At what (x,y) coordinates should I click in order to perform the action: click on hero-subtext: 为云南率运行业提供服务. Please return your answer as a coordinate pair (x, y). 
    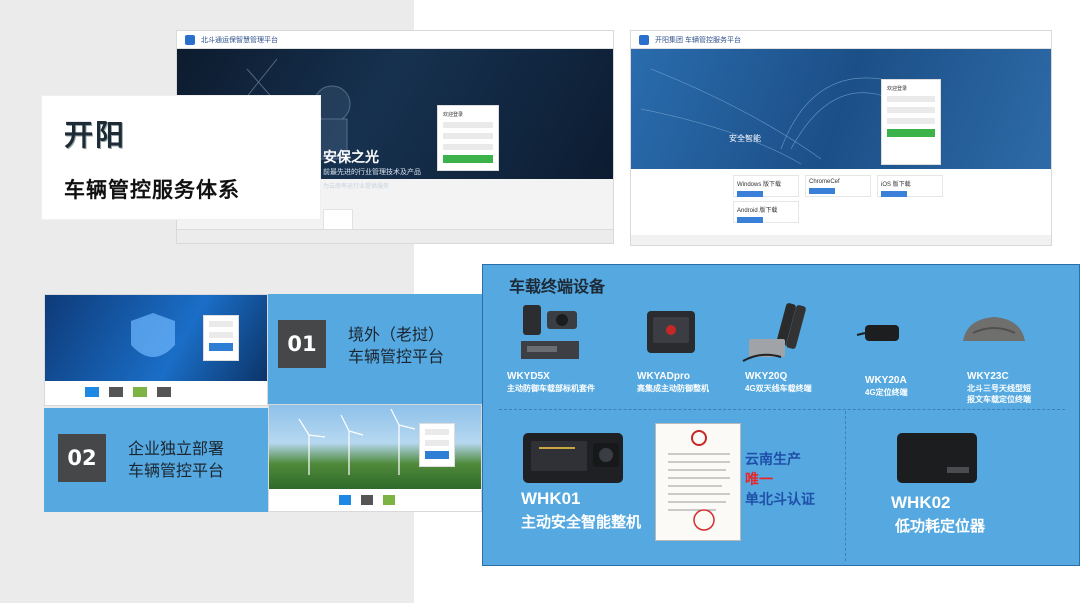
    Looking at the image, I should click on (356, 187).